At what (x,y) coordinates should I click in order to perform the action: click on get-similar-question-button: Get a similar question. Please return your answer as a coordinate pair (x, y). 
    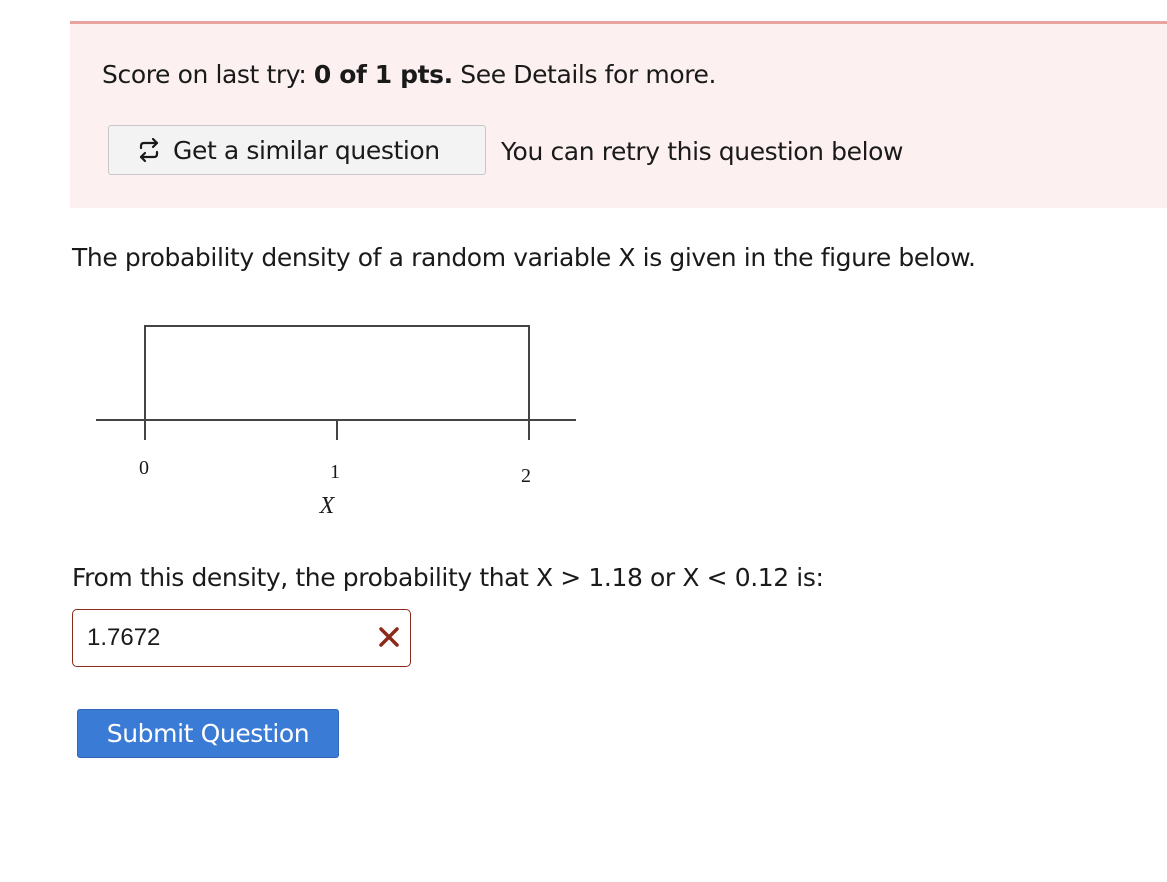
    Looking at the image, I should click on (297, 150).